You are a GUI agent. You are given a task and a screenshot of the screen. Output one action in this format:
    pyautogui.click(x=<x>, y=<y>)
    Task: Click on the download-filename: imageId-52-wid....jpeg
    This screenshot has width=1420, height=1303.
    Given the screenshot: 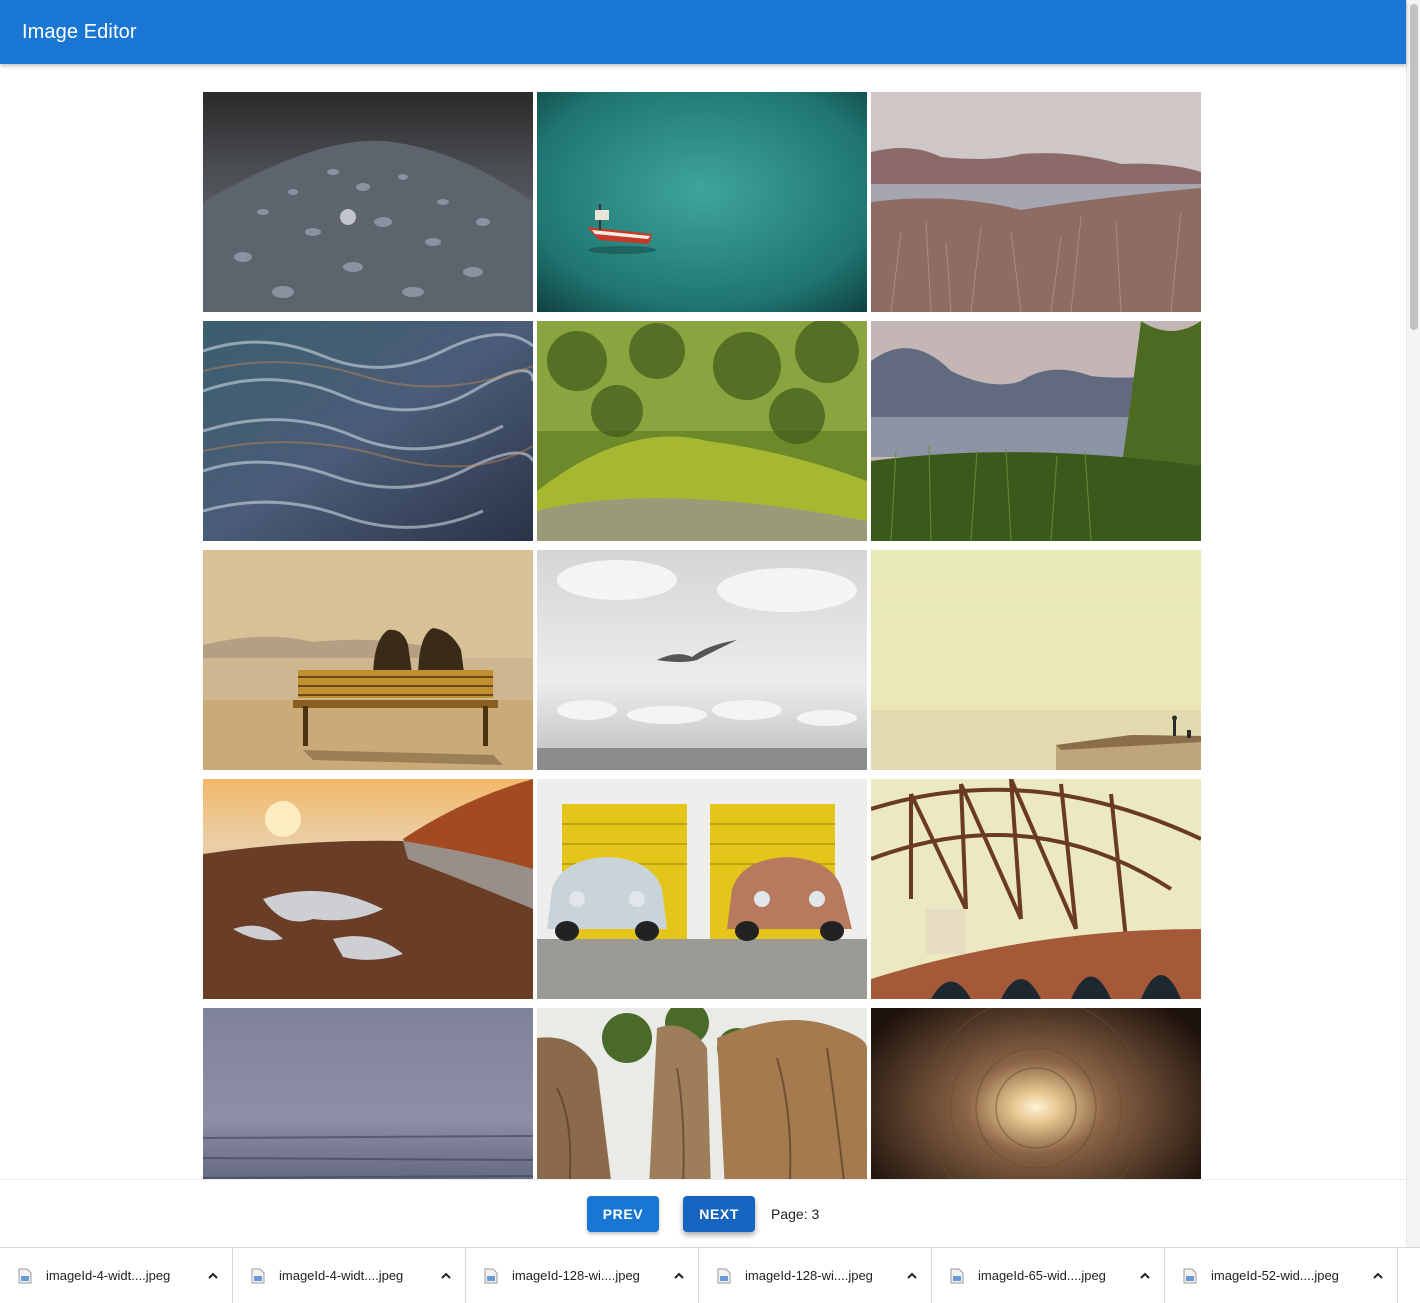 What is the action you would take?
    pyautogui.click(x=1275, y=1275)
    